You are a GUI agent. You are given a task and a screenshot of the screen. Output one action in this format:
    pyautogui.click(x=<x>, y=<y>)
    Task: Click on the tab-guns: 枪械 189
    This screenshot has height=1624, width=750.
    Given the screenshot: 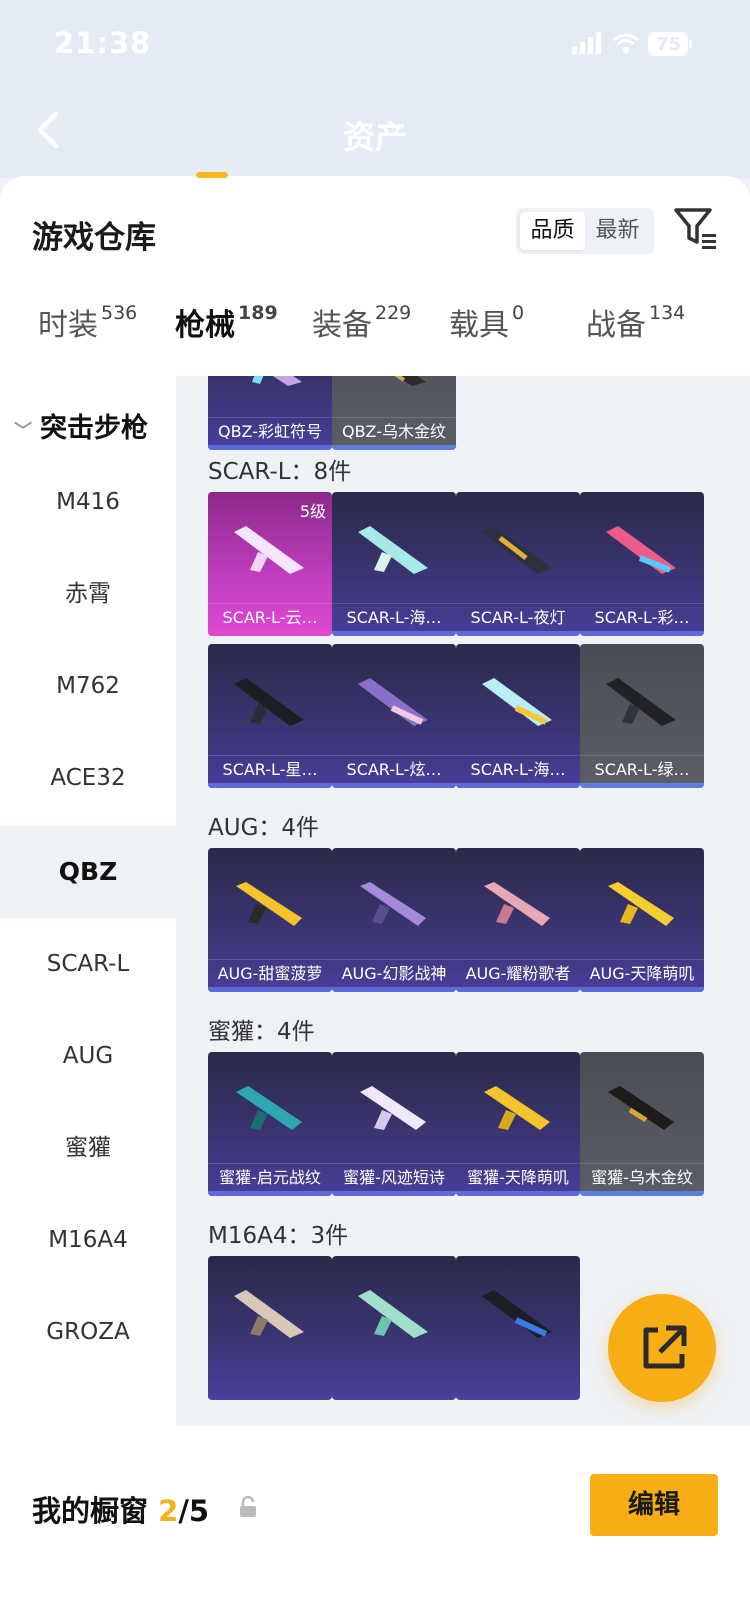 What is the action you would take?
    pyautogui.click(x=226, y=322)
    